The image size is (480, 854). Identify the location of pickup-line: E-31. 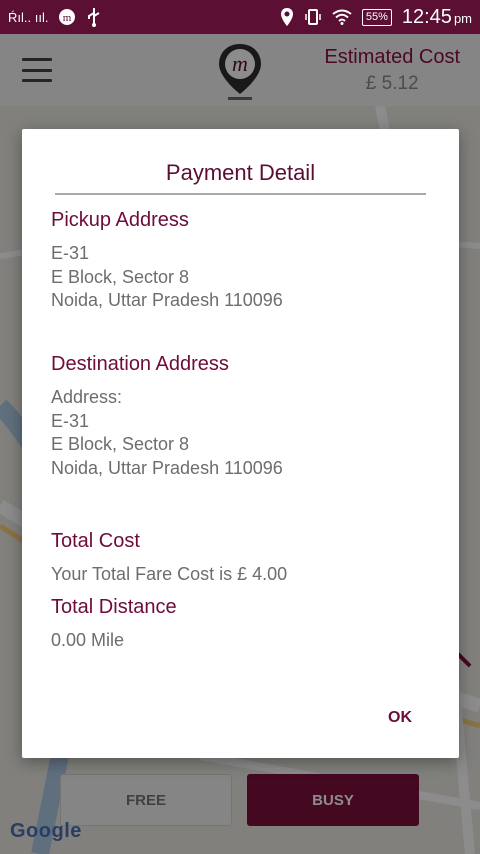
(70, 253).